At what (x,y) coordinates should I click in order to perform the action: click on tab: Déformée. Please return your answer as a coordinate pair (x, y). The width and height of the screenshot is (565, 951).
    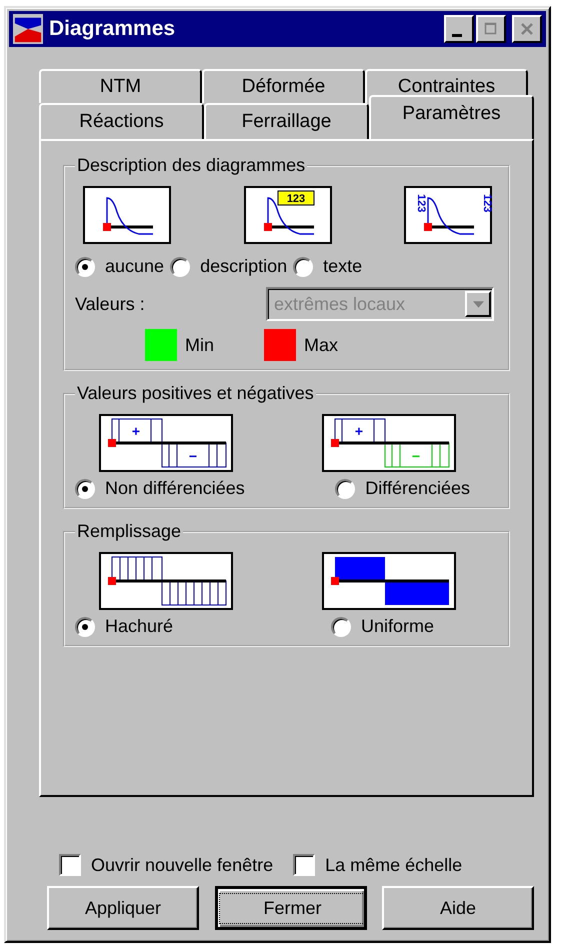
    Looking at the image, I should click on (283, 86).